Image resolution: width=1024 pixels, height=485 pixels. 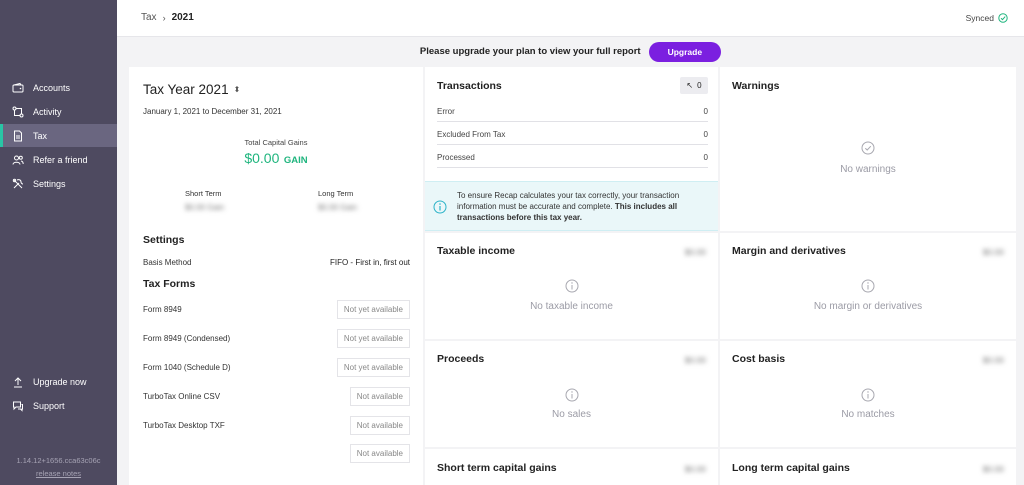 I want to click on sidebar-item-accounts: Accounts, so click(x=58, y=87).